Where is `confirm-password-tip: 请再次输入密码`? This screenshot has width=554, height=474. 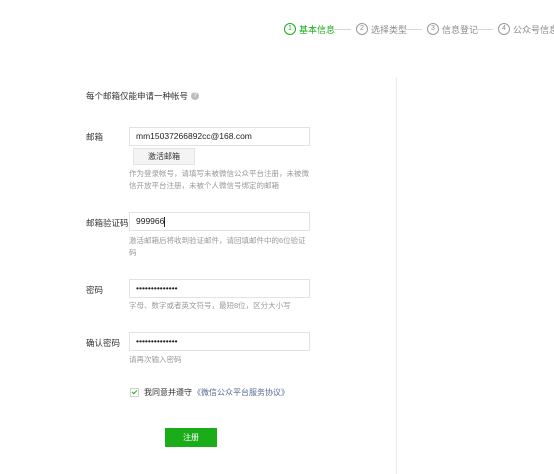
confirm-password-tip: 请再次输入密码 is located at coordinates (155, 359).